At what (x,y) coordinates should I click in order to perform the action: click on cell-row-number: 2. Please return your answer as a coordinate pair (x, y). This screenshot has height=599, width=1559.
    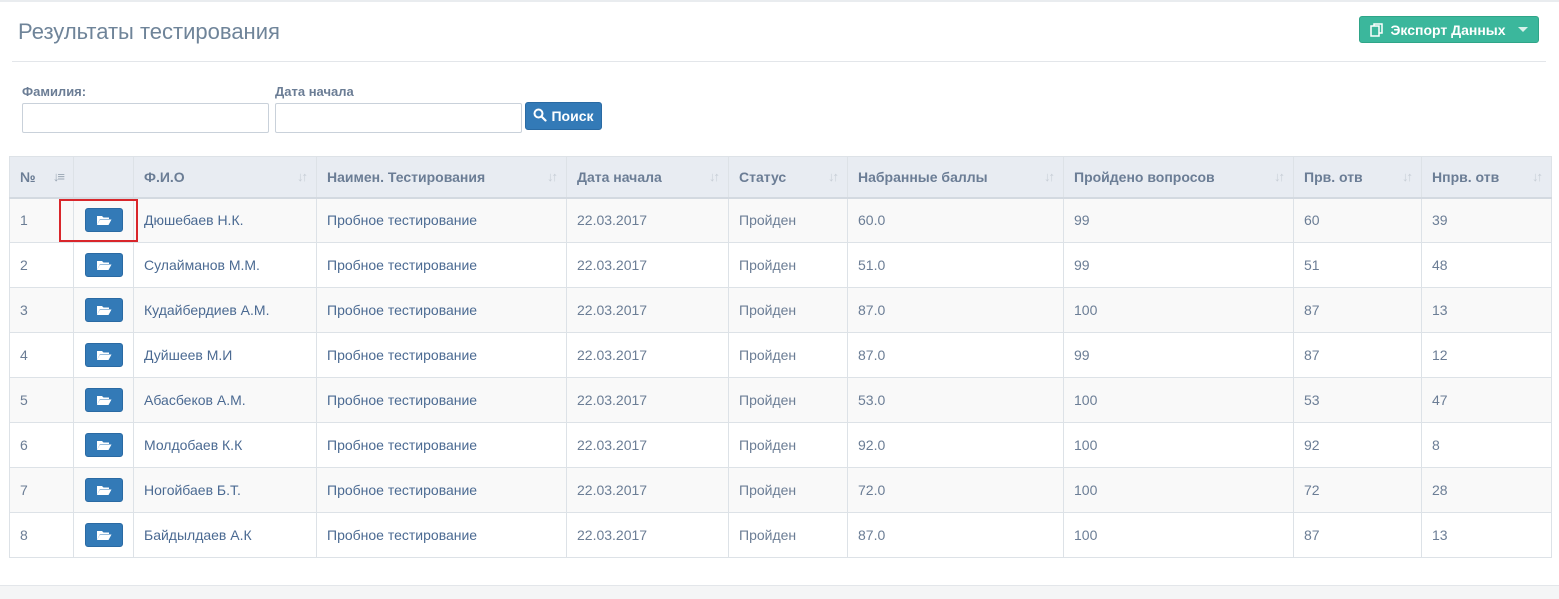
    Looking at the image, I should click on (41, 265).